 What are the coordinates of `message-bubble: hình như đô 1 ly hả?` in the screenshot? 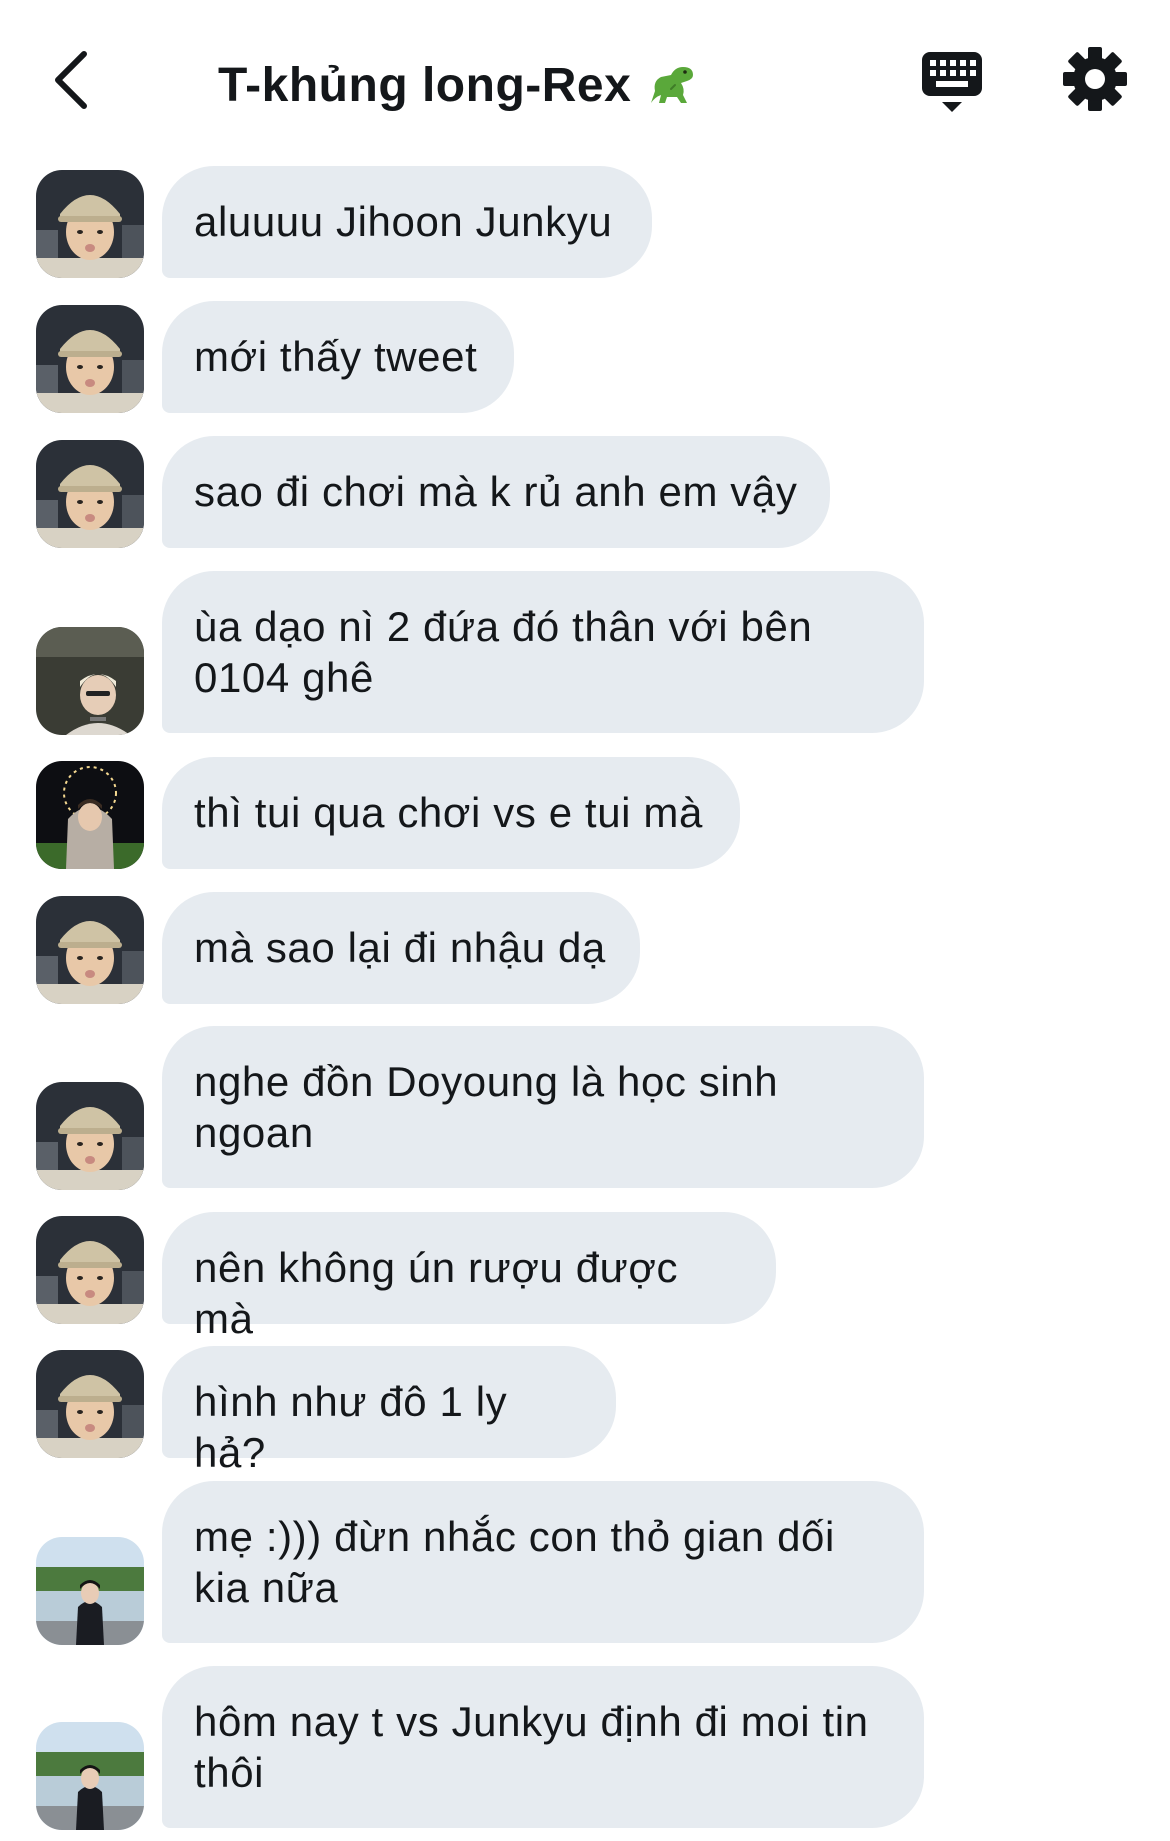 It's located at (389, 1411).